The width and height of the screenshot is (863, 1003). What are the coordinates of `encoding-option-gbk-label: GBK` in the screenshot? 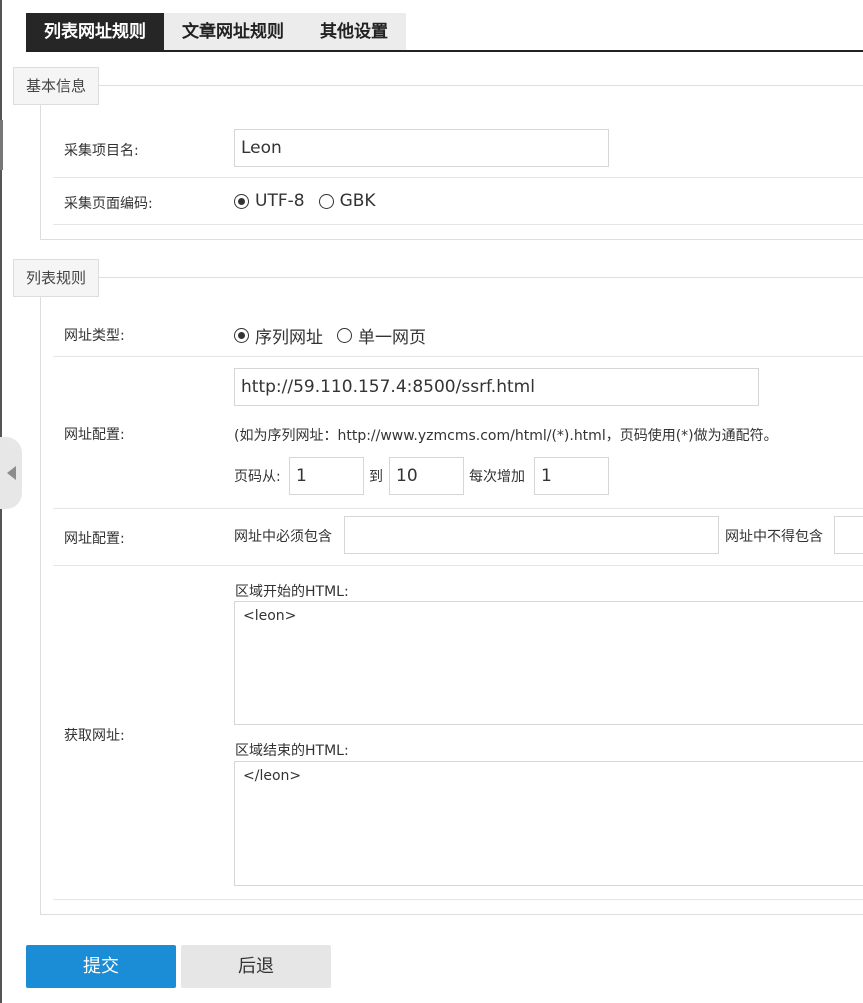 It's located at (357, 201).